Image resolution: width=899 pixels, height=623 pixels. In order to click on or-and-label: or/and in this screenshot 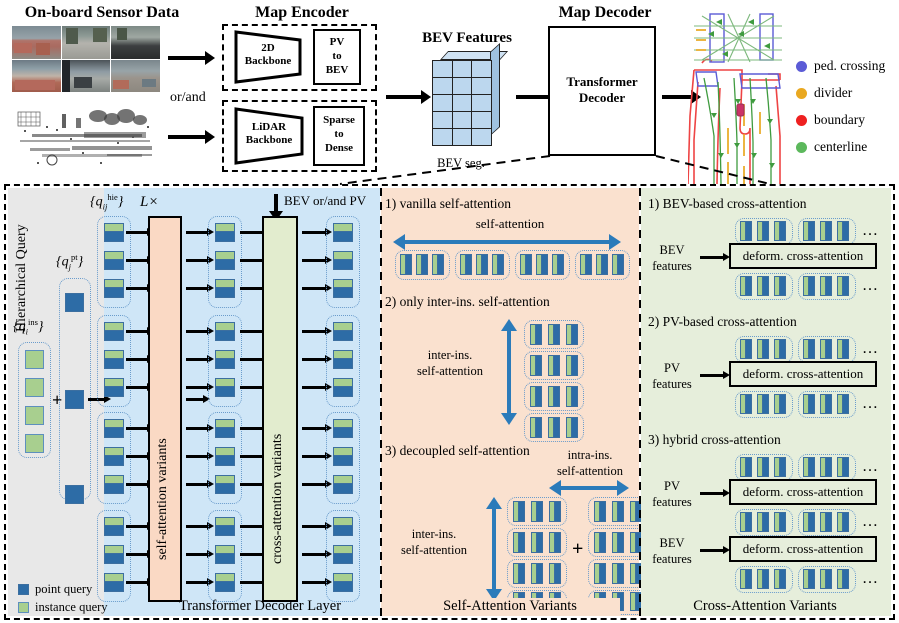, I will do `click(188, 97)`.